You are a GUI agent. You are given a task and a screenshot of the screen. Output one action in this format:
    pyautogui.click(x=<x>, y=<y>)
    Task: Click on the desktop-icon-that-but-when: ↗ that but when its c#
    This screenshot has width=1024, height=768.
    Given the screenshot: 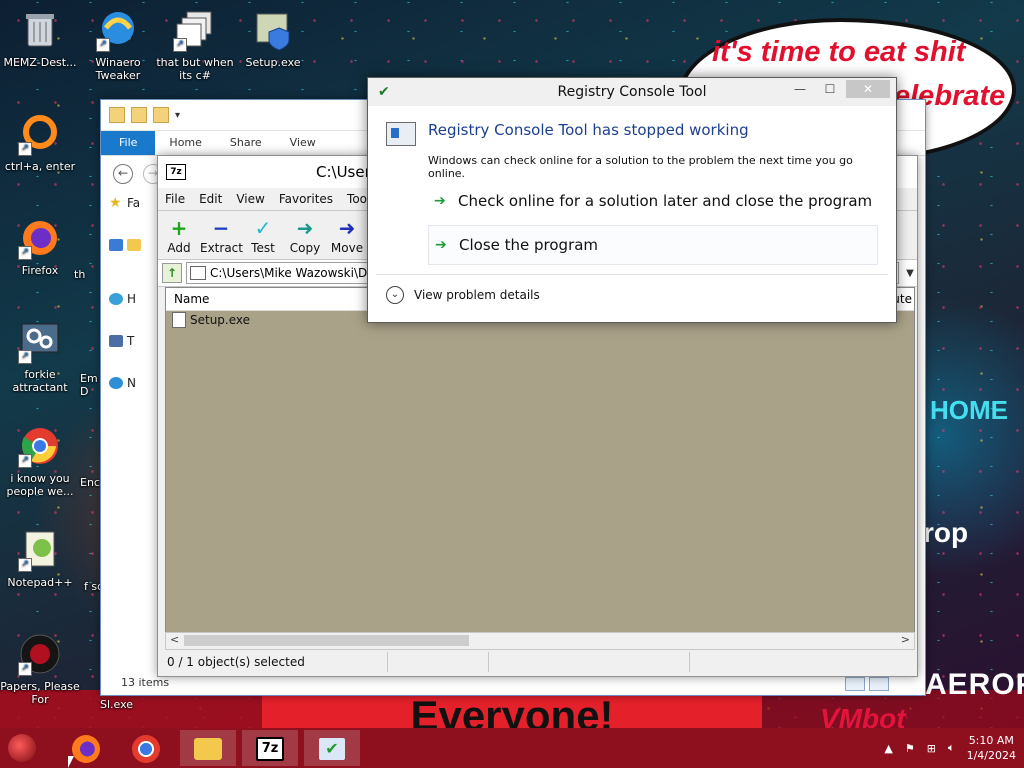 What is the action you would take?
    pyautogui.click(x=195, y=45)
    